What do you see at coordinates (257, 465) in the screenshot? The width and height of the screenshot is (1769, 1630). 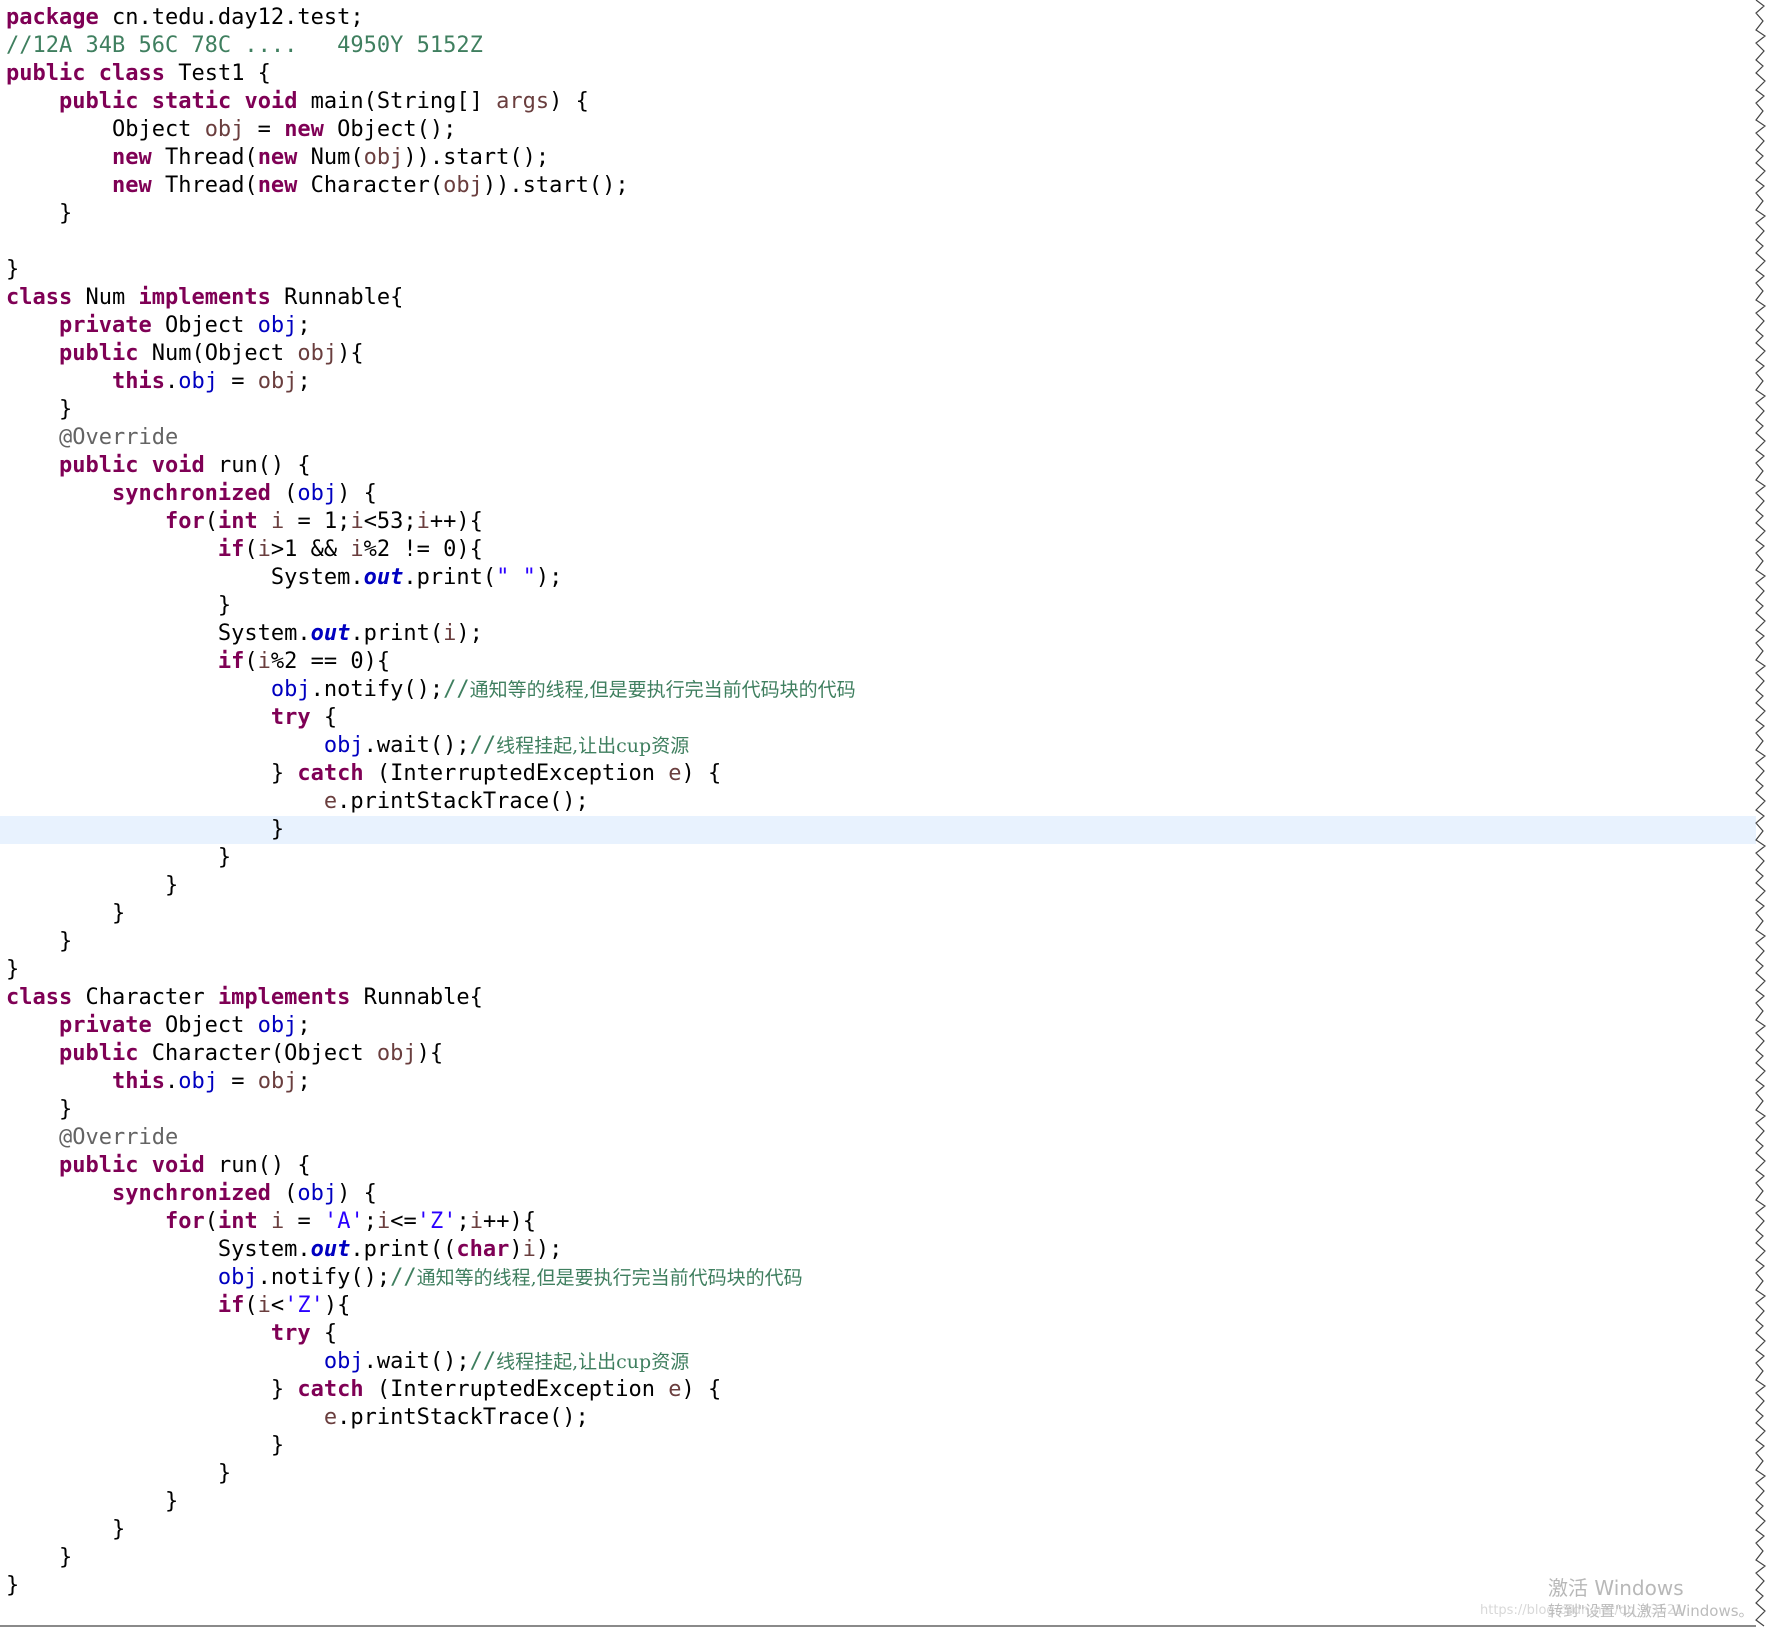 I see `code-token: run() {` at bounding box center [257, 465].